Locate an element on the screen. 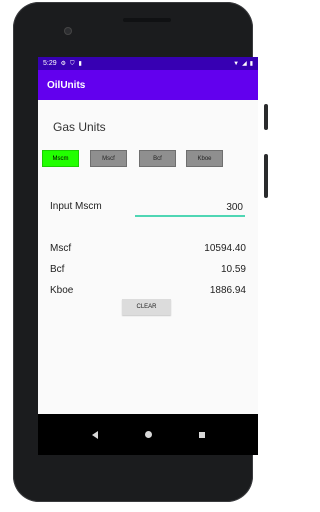 This screenshot has width=320, height=512. section-title: Gas Units is located at coordinates (79, 127).